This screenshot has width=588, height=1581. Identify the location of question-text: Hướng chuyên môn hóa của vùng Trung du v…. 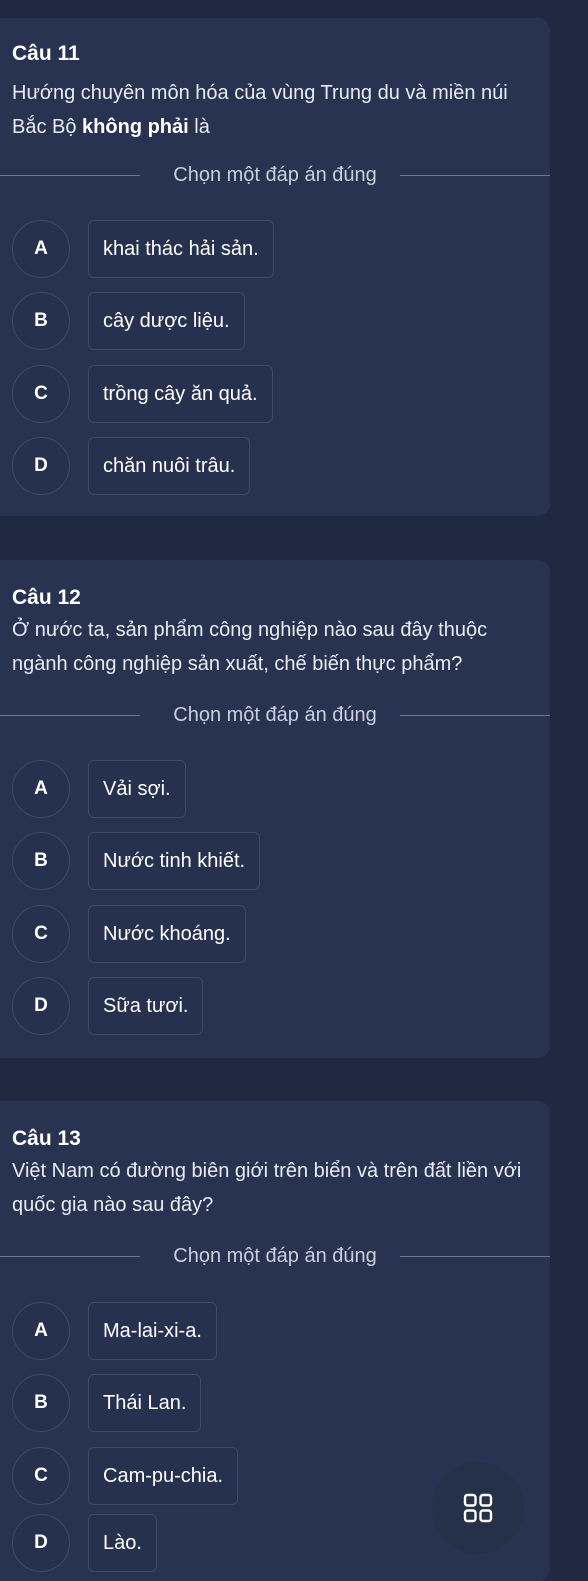
(272, 110).